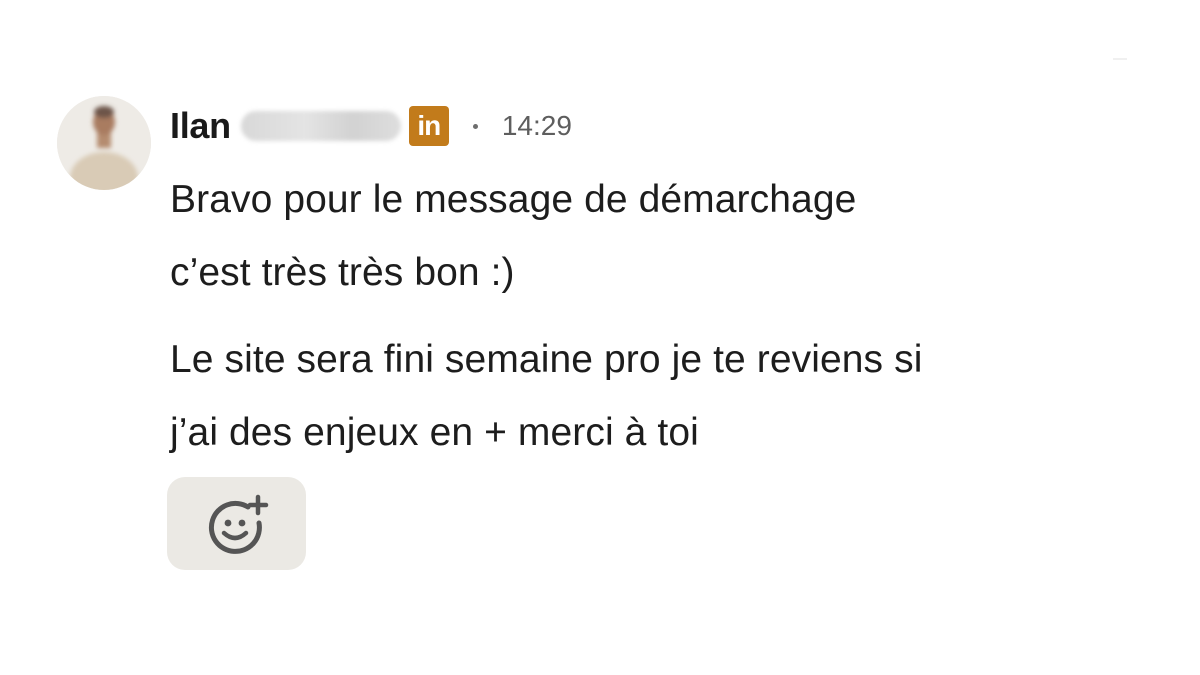  I want to click on separator-dot, so click(475, 126).